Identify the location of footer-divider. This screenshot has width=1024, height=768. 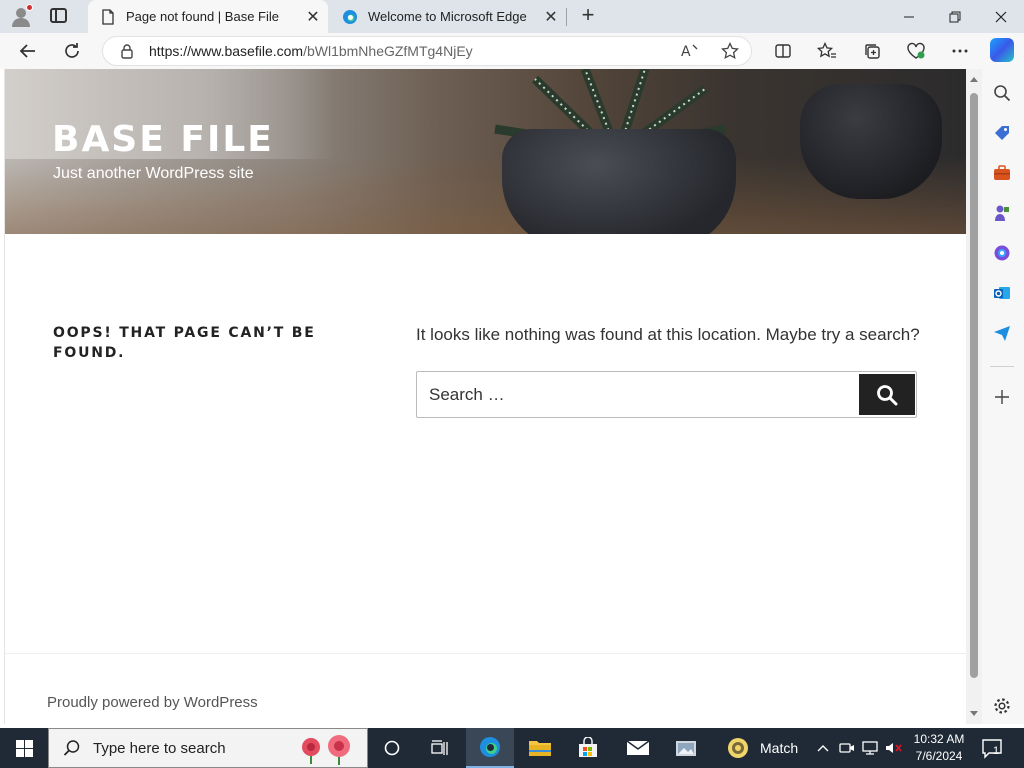
(485, 653).